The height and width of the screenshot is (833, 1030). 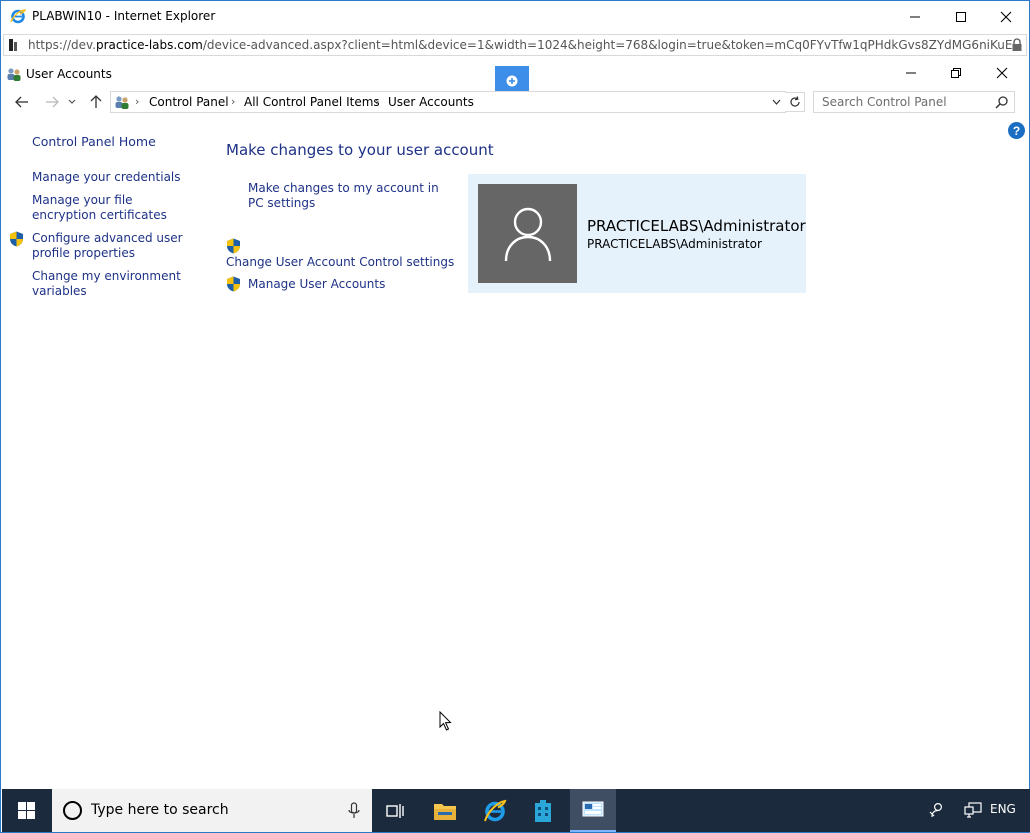 I want to click on account-name: PRACTICELABS\Administrator, so click(x=696, y=226).